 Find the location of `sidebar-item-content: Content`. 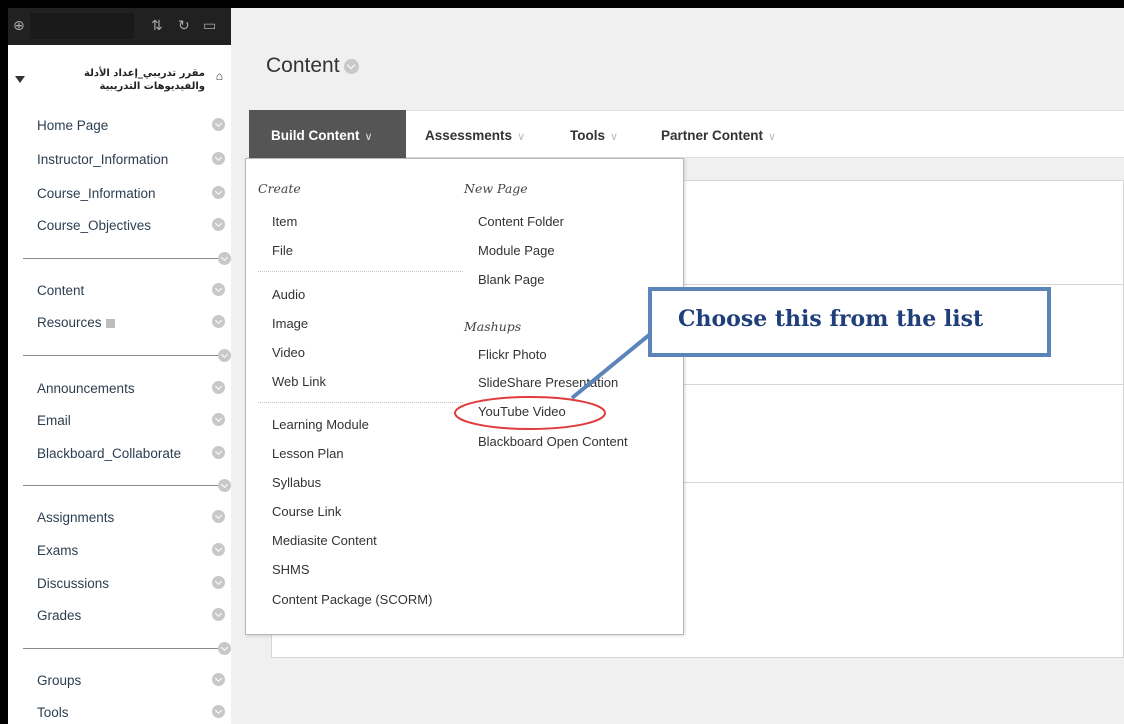

sidebar-item-content: Content is located at coordinates (119, 291).